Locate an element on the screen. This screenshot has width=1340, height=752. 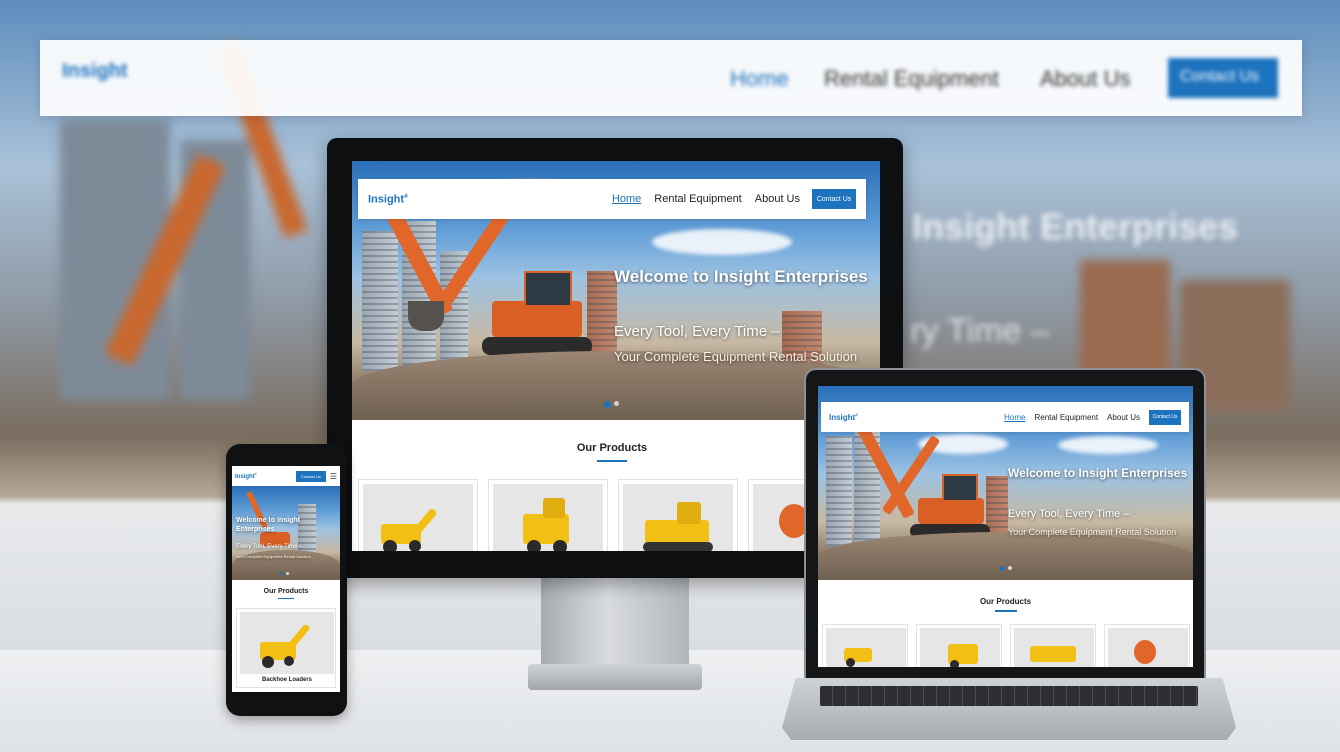
bg-contact-label: Contact Us is located at coordinates (1220, 76).